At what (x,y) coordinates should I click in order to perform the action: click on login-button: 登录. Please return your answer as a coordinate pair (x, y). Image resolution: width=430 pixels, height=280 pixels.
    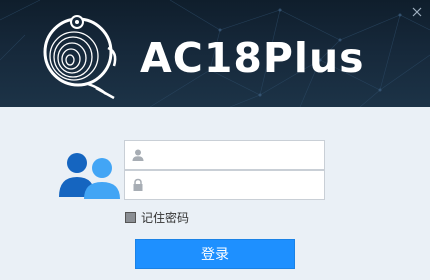
    Looking at the image, I should click on (215, 254).